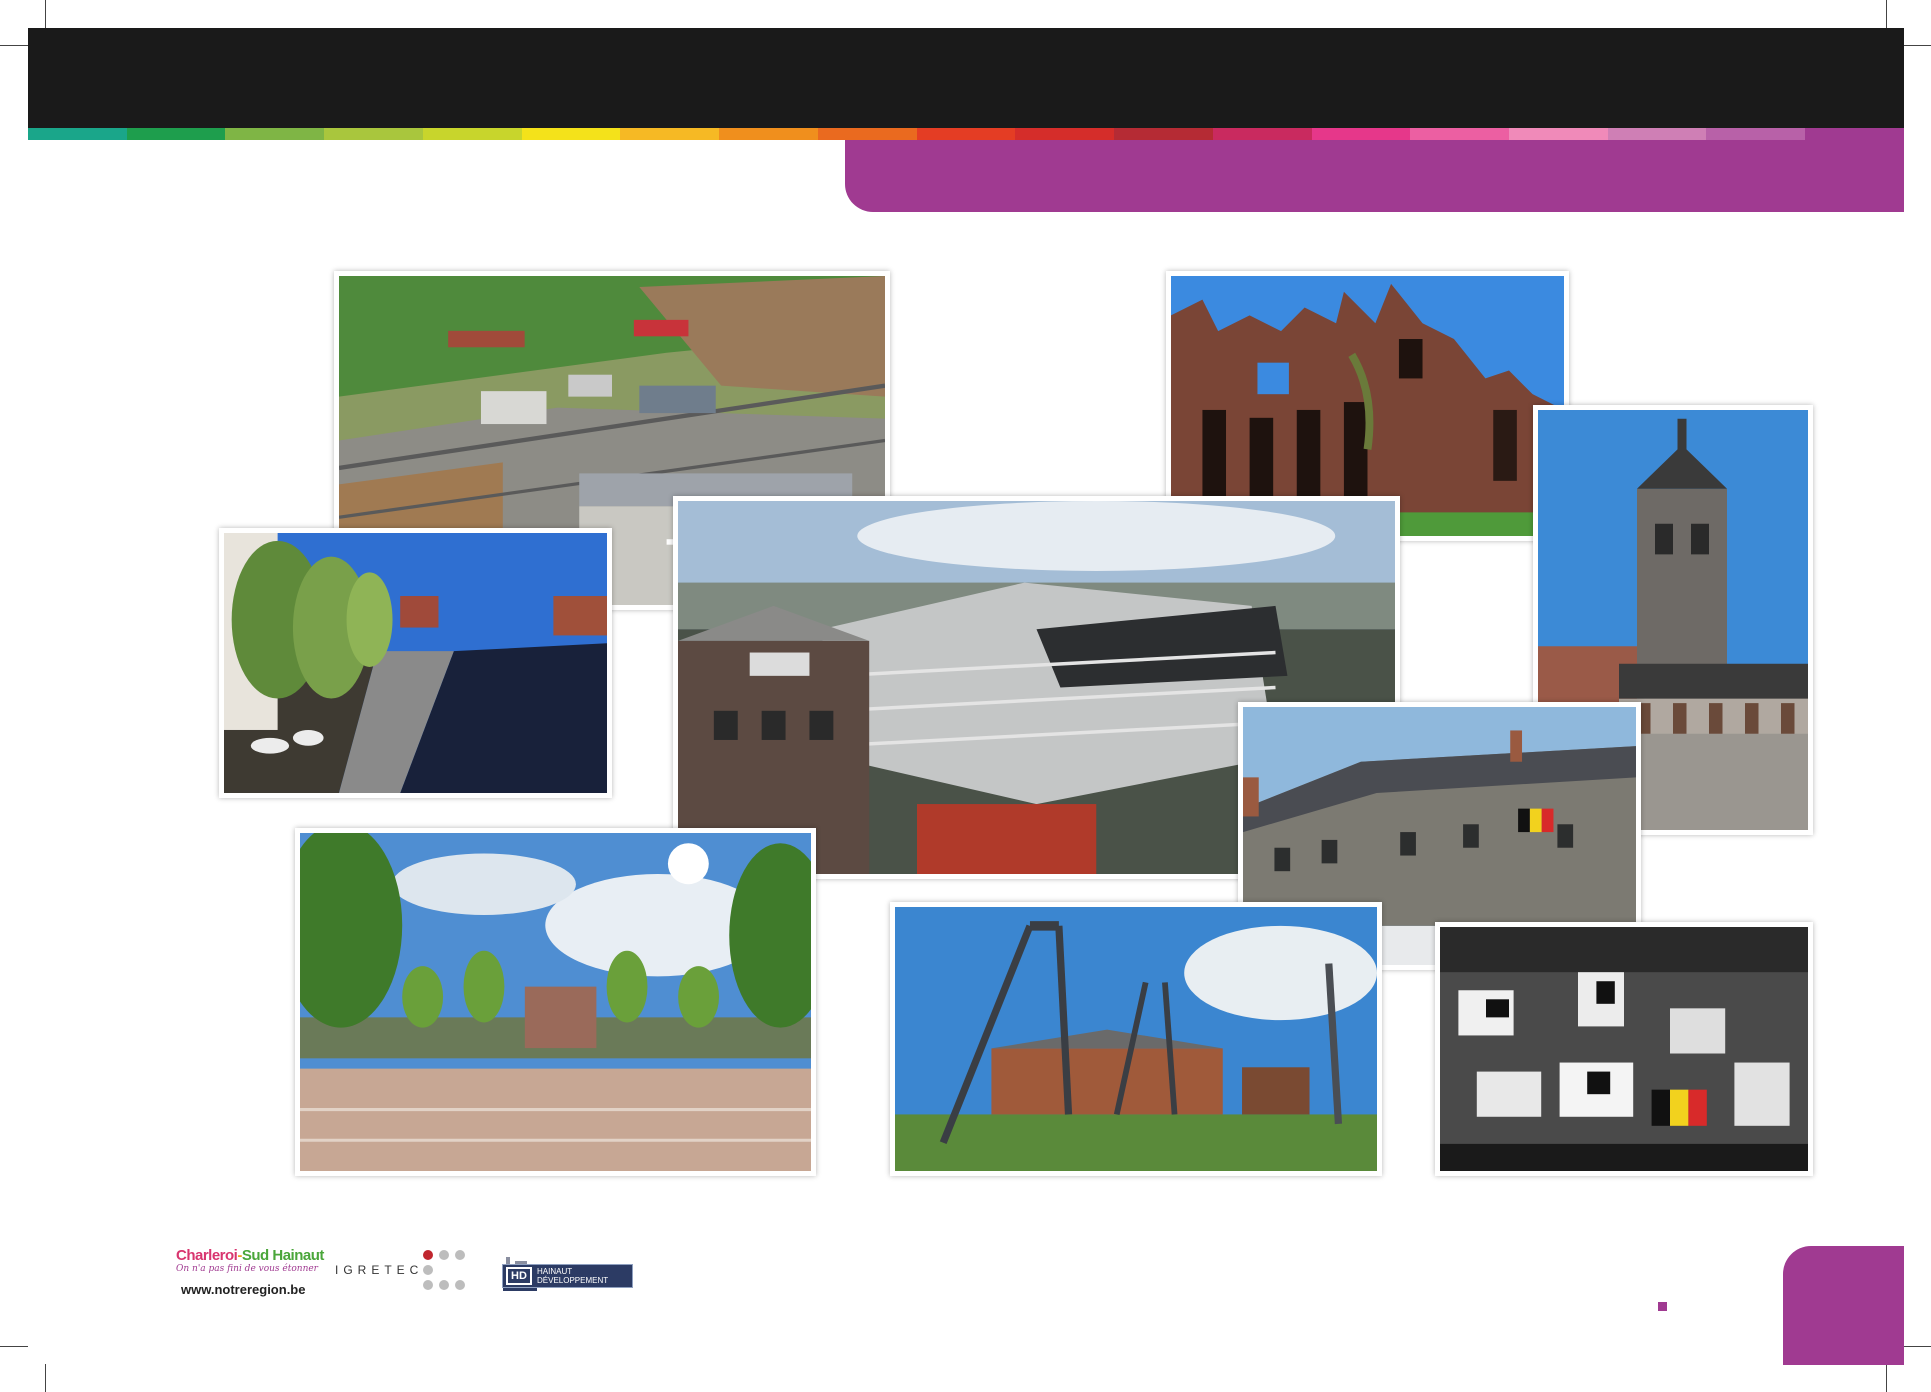 This screenshot has width=1931, height=1392. I want to click on magenta-header-tab, so click(1374, 176).